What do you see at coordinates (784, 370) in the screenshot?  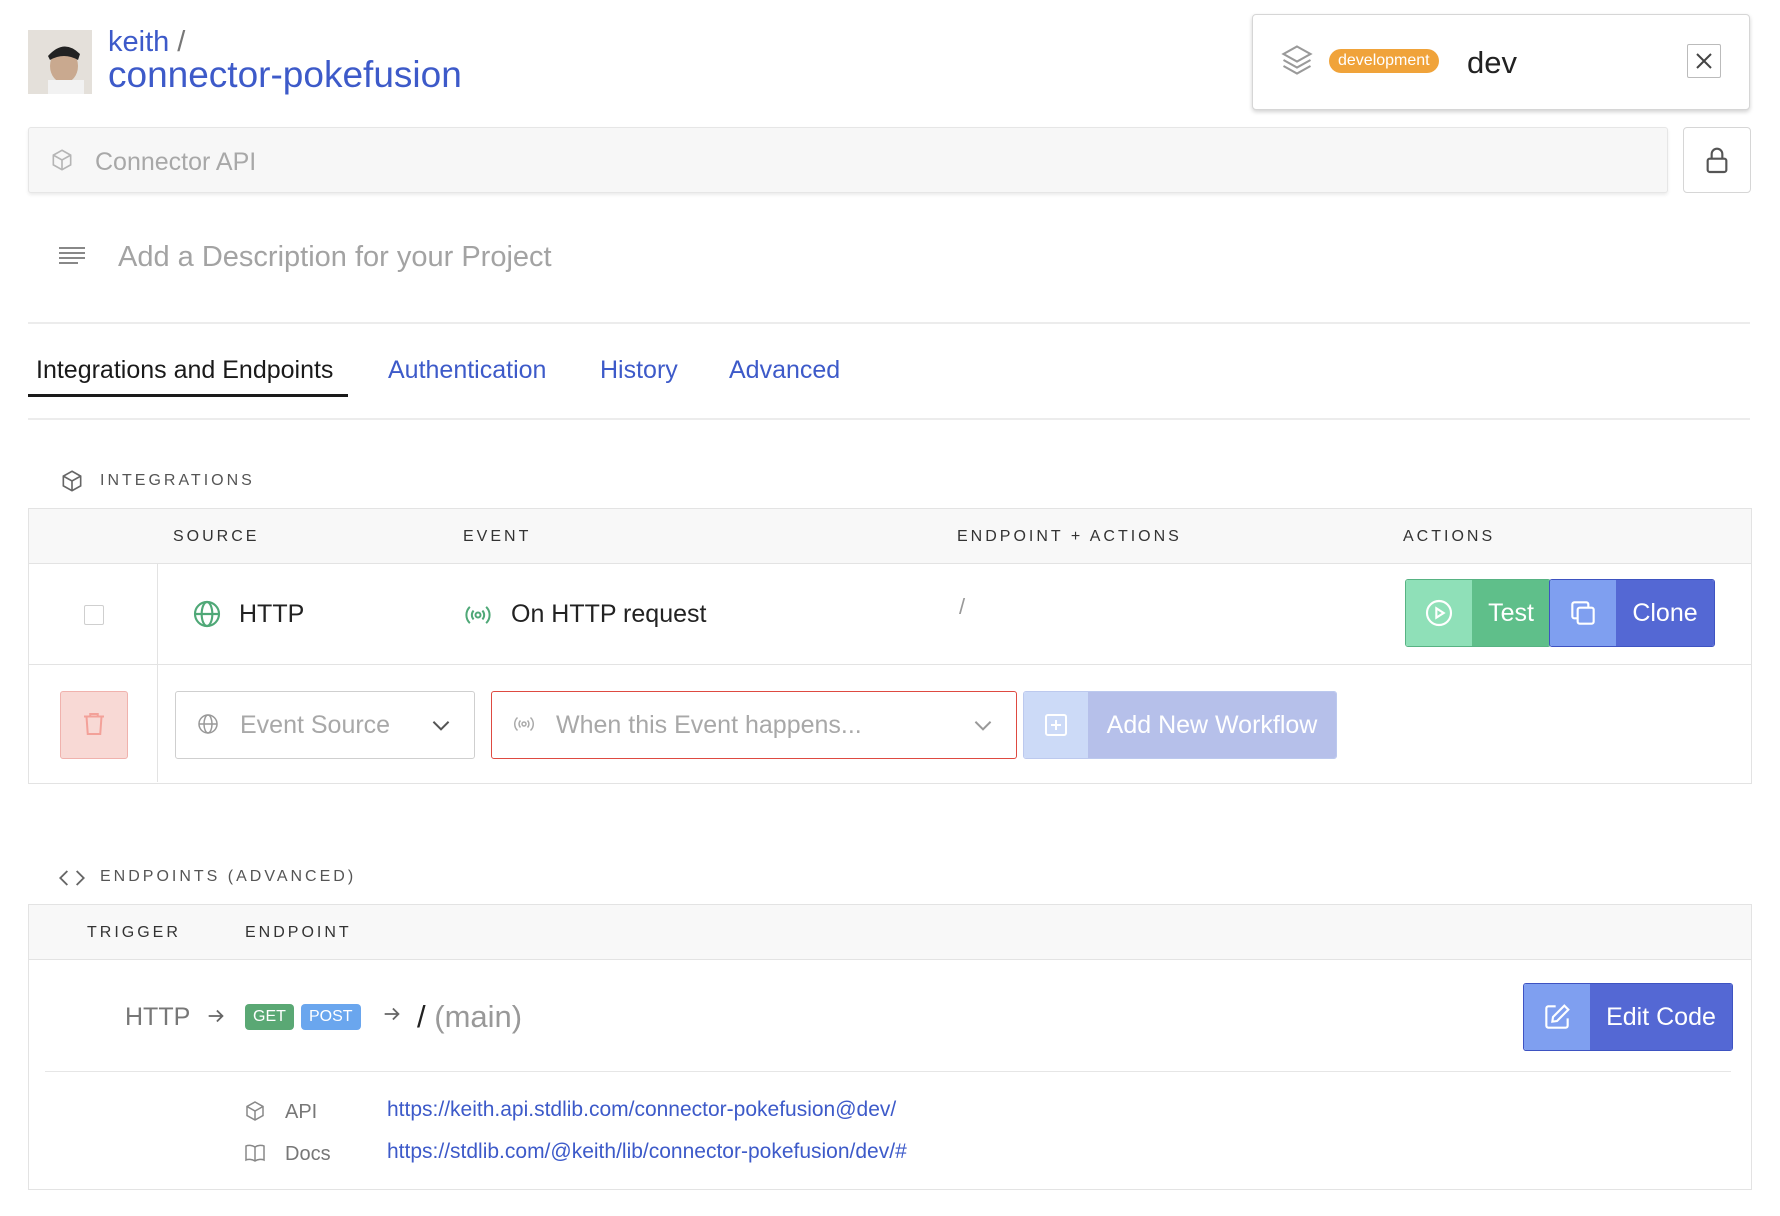 I see `tab-advanced: Advanced` at bounding box center [784, 370].